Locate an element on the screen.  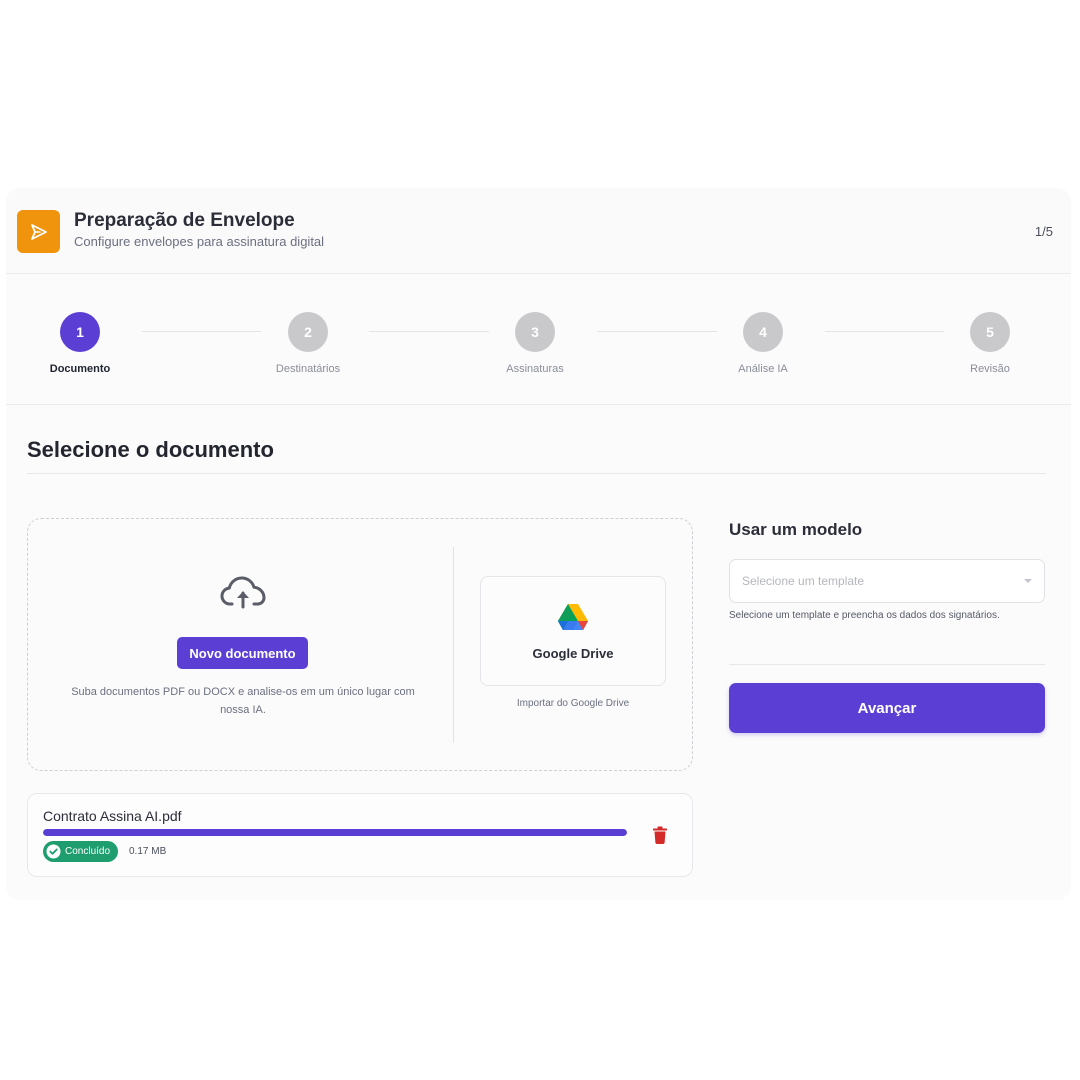
step-label: Documento is located at coordinates (80, 369).